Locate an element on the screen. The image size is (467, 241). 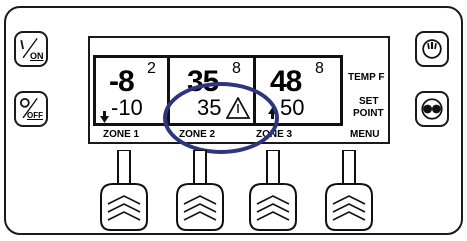
off-button: OFF is located at coordinates (31, 109).